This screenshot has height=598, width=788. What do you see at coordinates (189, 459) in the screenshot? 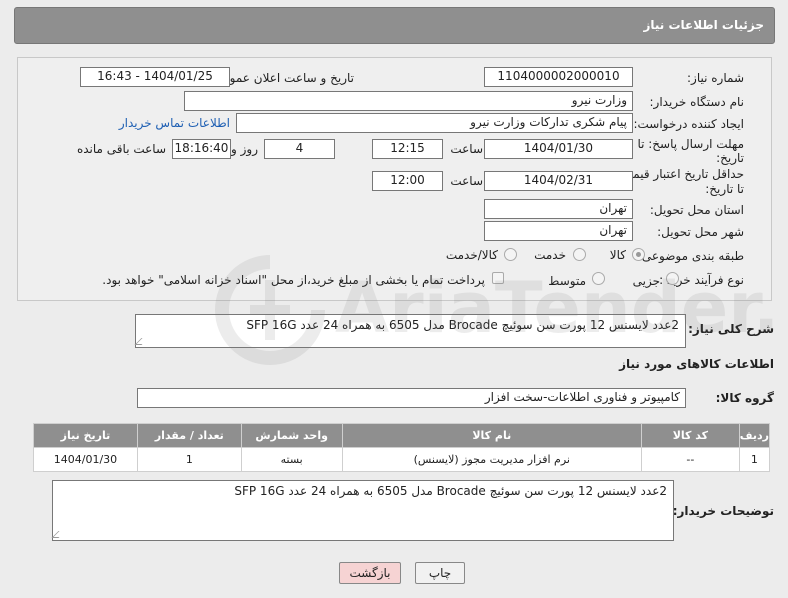
I see `cell-qty: 1` at bounding box center [189, 459].